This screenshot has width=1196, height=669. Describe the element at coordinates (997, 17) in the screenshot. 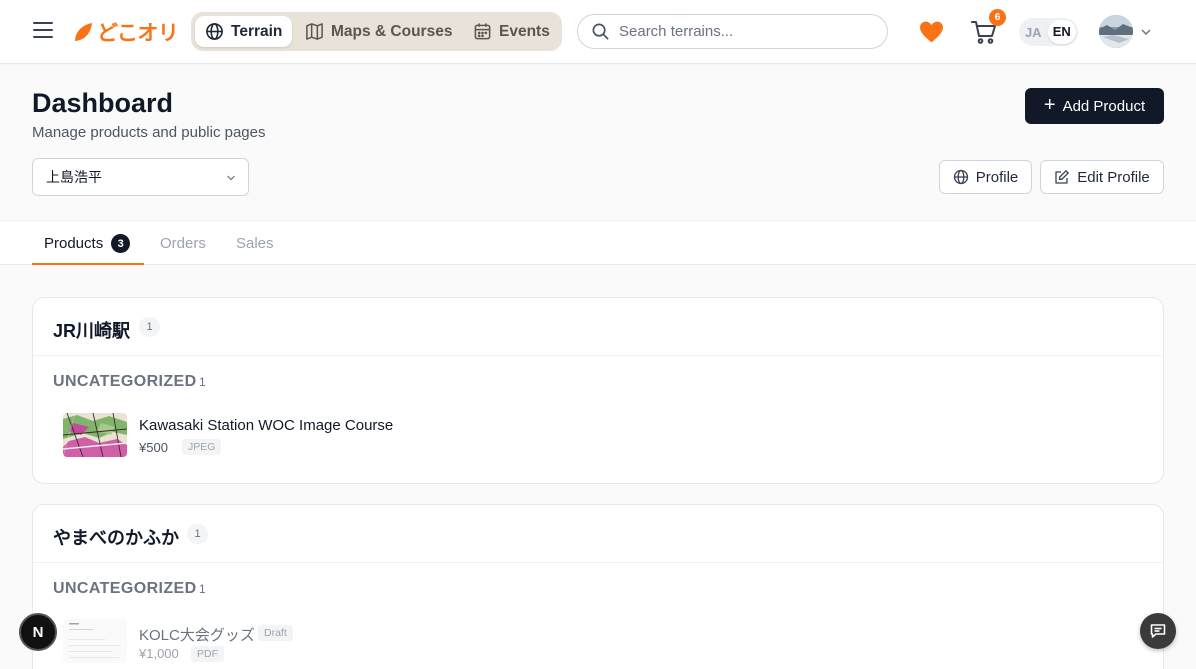

I see `cart-count-badge: 6` at that location.